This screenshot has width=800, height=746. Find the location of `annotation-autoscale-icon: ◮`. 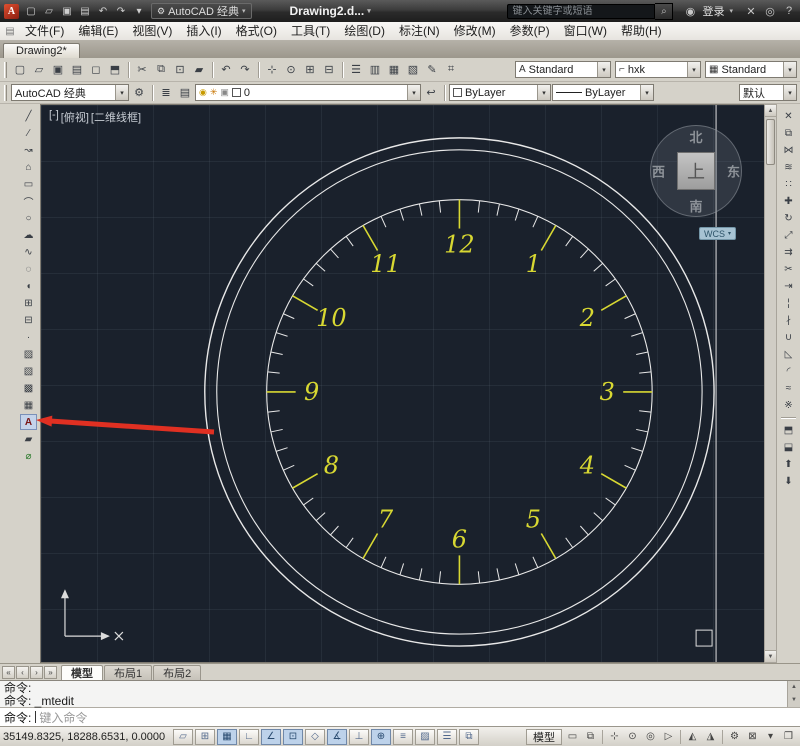

annotation-autoscale-icon: ◮ is located at coordinates (710, 737).